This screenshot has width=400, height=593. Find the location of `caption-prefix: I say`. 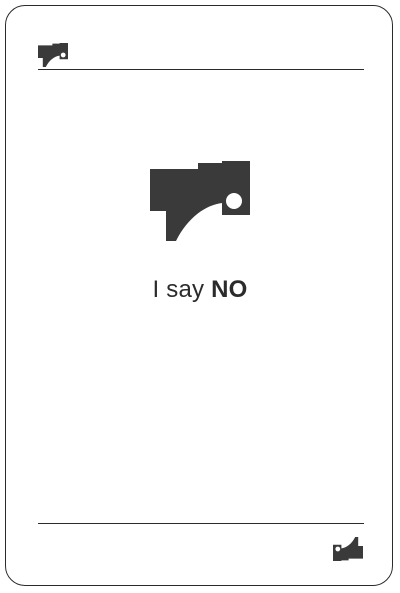

caption-prefix: I say is located at coordinates (182, 289).